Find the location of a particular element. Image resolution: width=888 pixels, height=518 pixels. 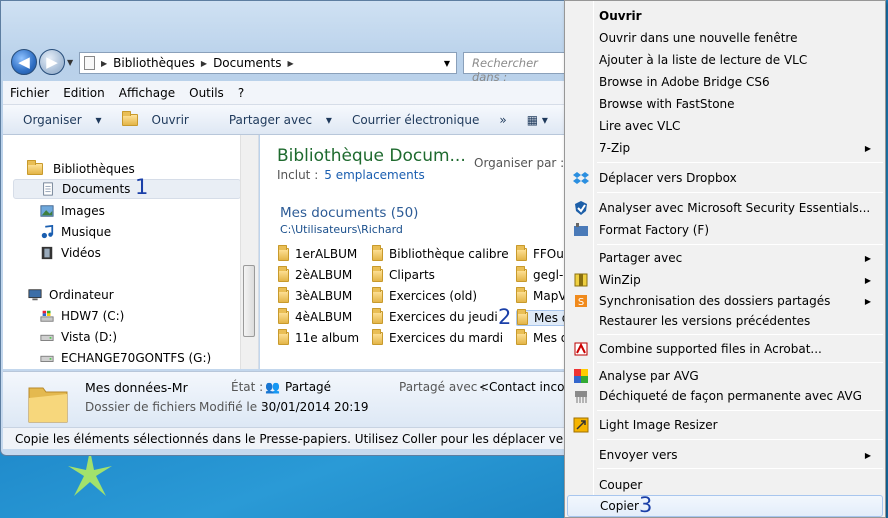

address-dropdown-icon: ▼ is located at coordinates (447, 63).